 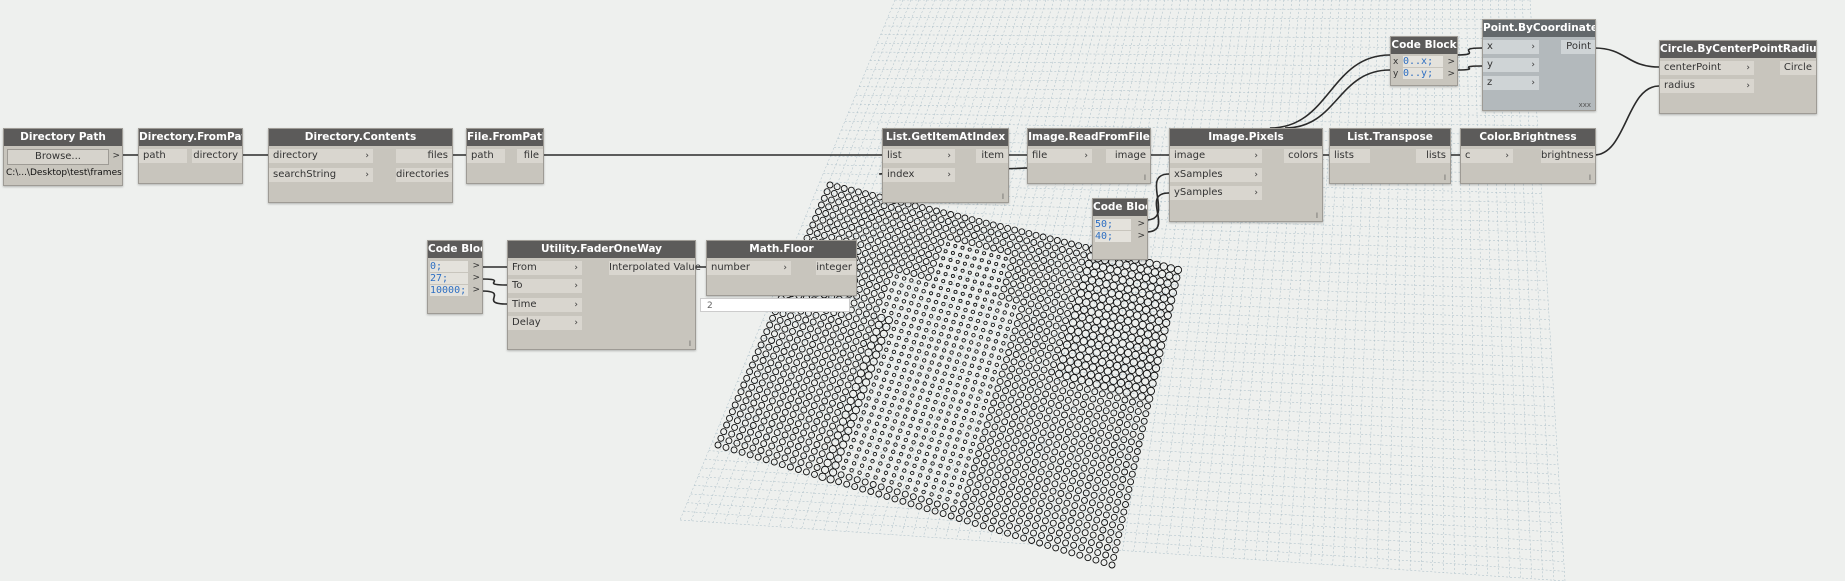 What do you see at coordinates (919, 156) in the screenshot?
I see `input-port-list: list ›` at bounding box center [919, 156].